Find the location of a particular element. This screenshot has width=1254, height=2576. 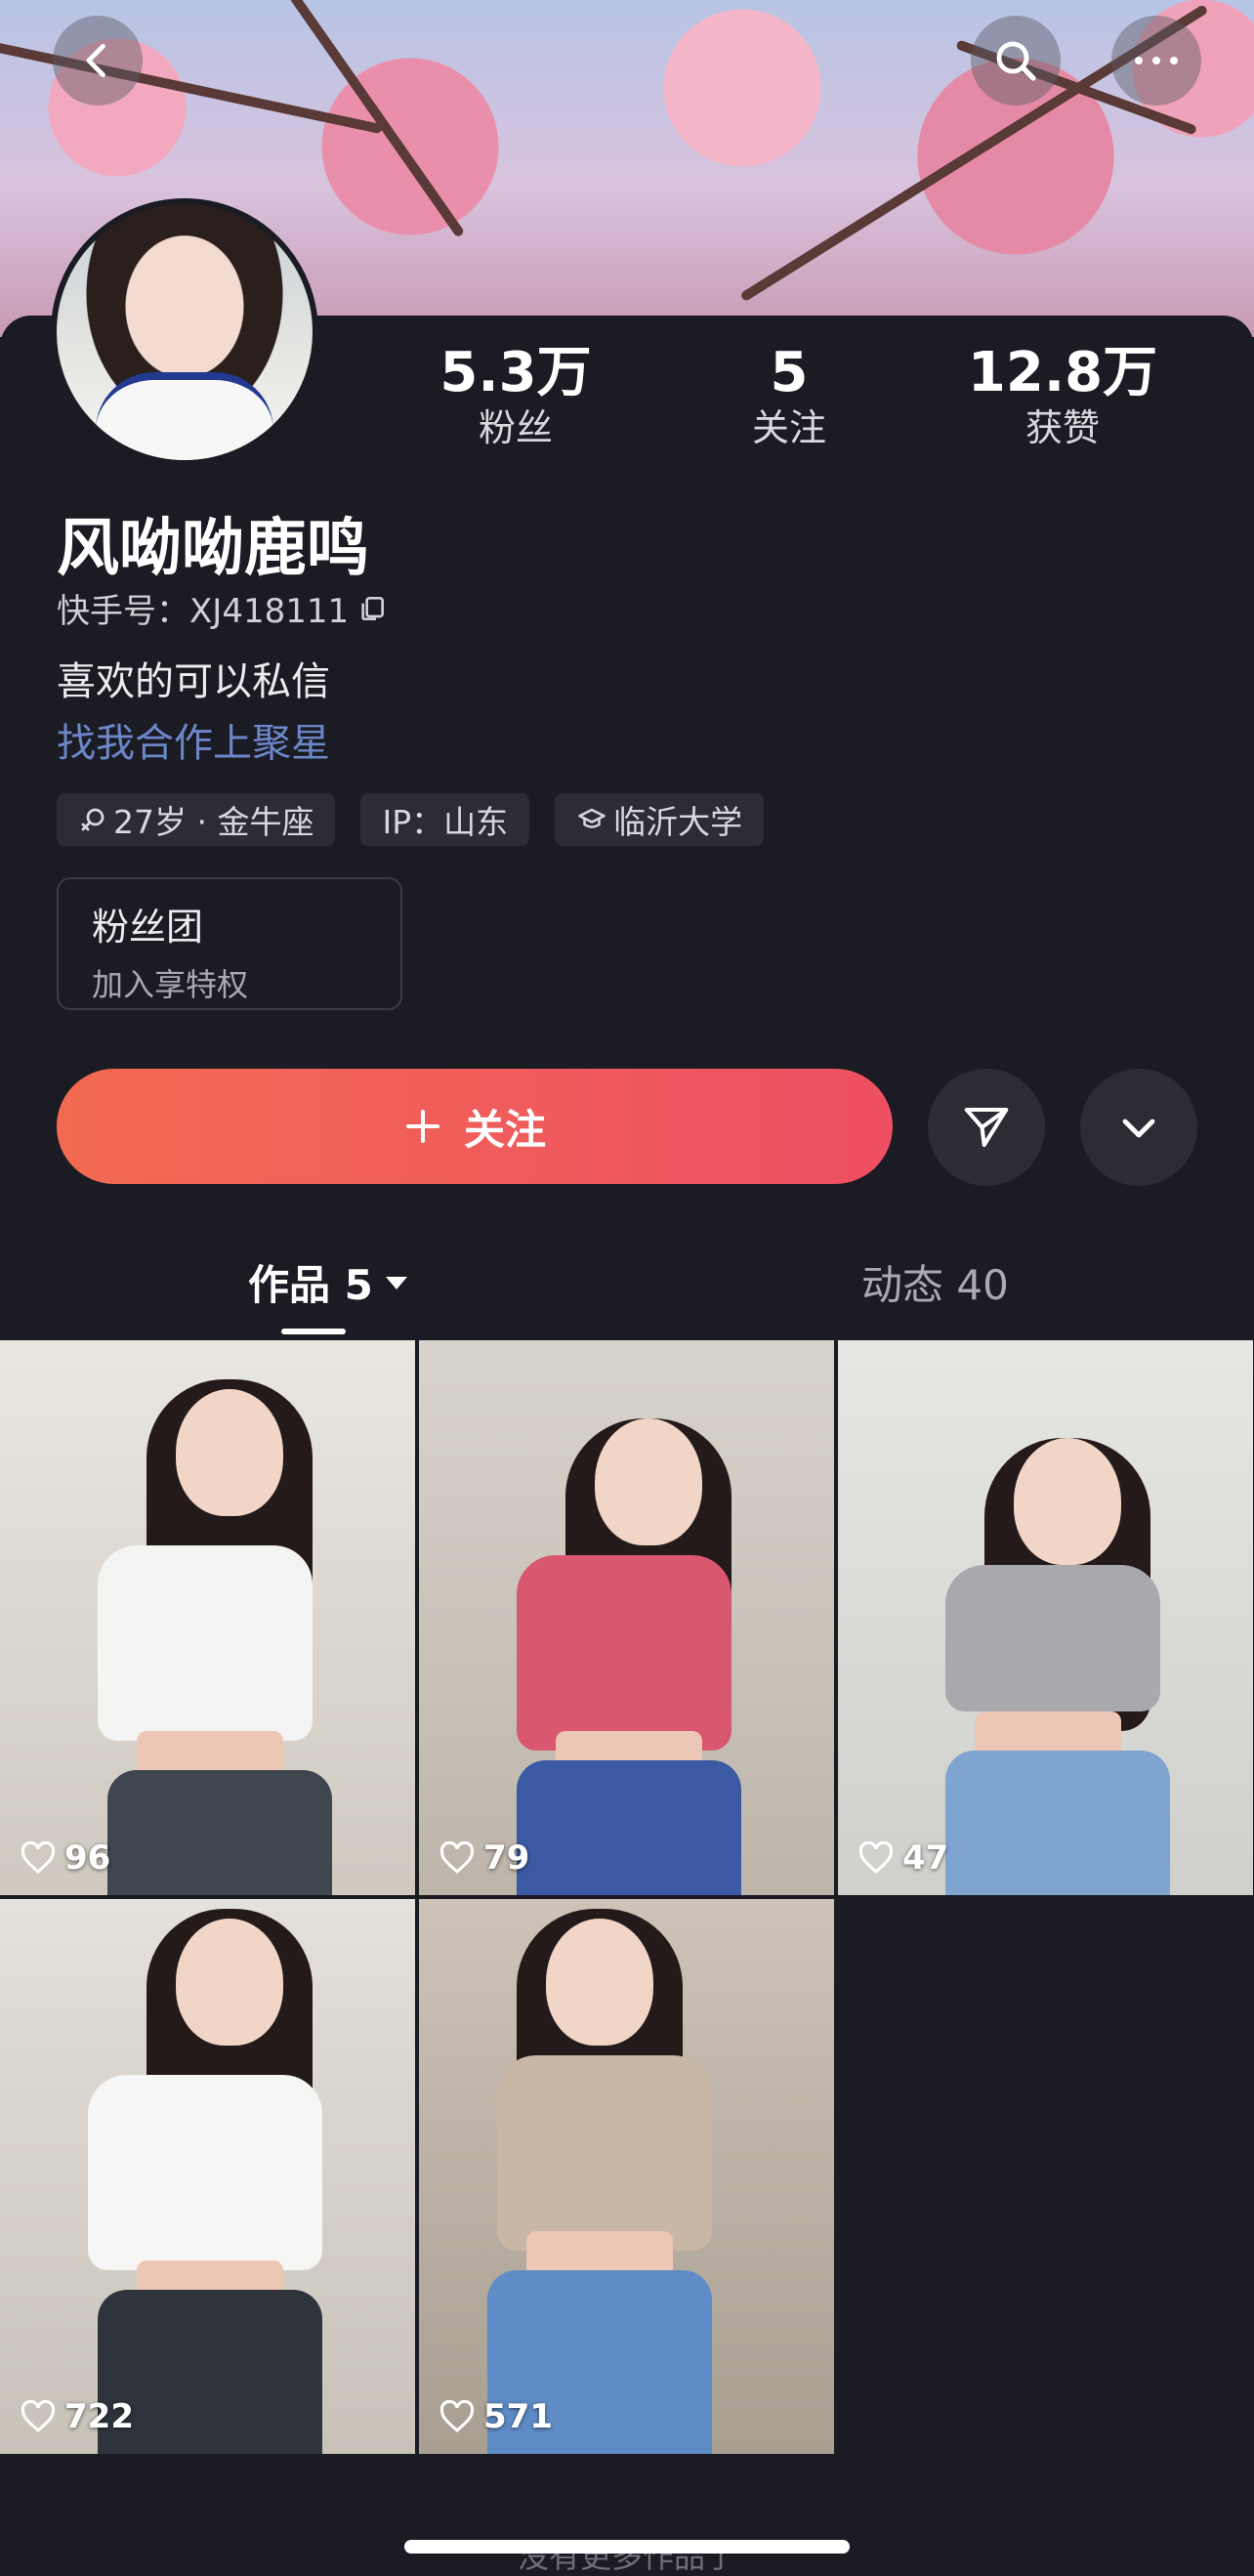

tag-age: 27岁 · 金牛座 is located at coordinates (197, 819).